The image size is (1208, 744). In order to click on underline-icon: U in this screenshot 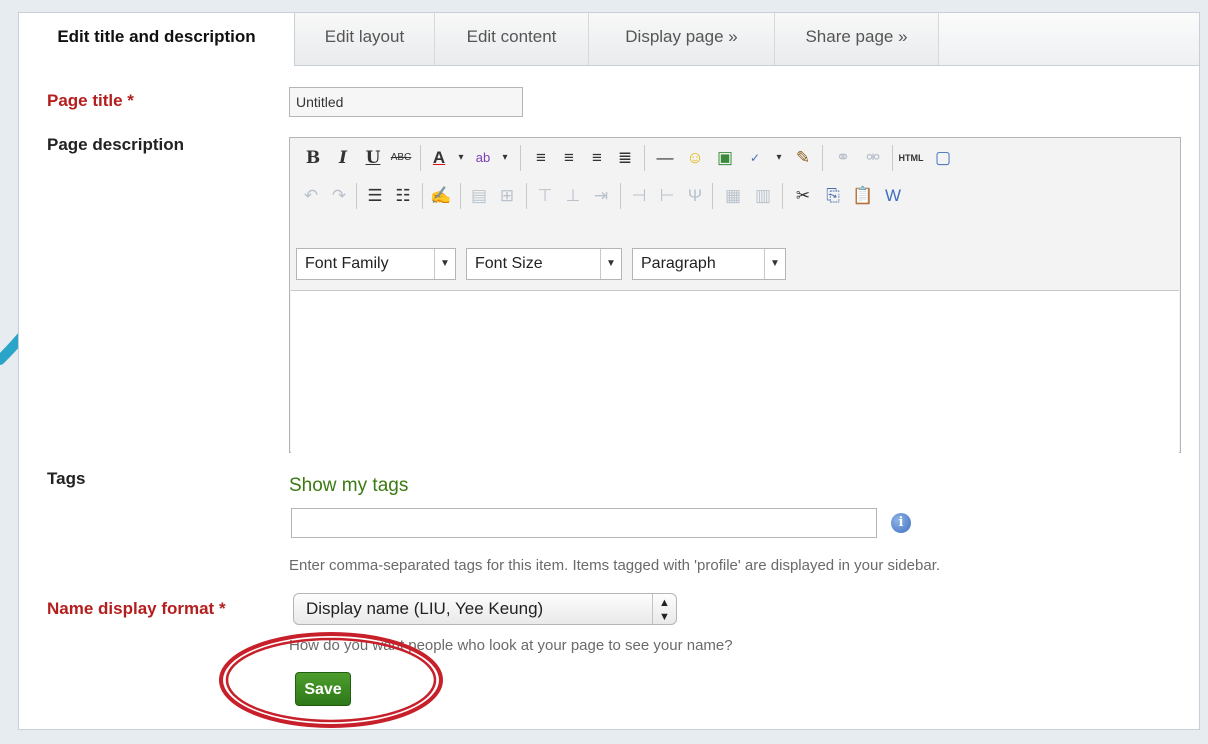, I will do `click(373, 158)`.